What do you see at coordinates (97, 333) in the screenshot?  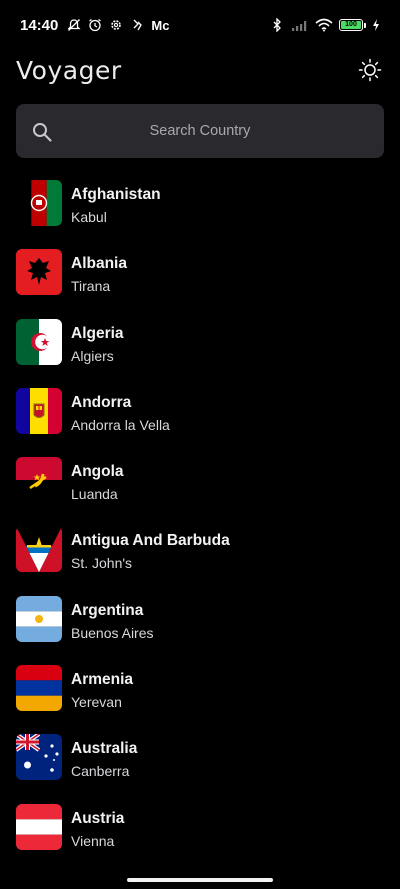 I see `country-name: Algeria` at bounding box center [97, 333].